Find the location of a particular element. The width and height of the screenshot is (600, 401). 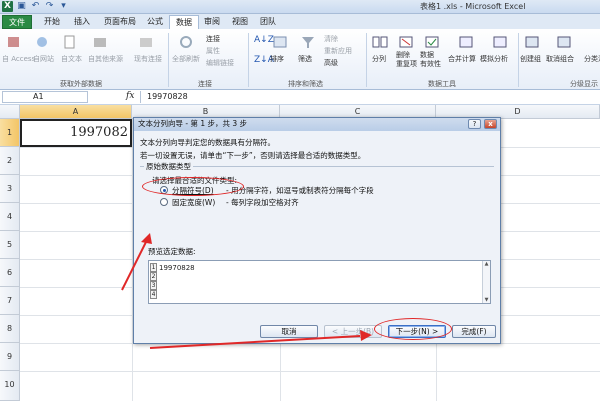

help-button: ? is located at coordinates (474, 124).